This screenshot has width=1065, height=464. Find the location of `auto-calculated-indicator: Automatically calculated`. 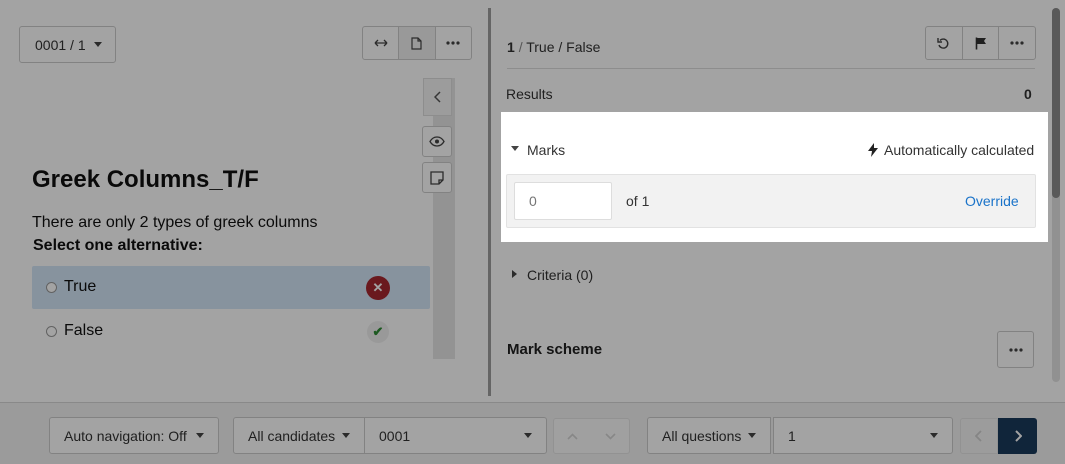

auto-calculated-indicator: Automatically calculated is located at coordinates (951, 150).